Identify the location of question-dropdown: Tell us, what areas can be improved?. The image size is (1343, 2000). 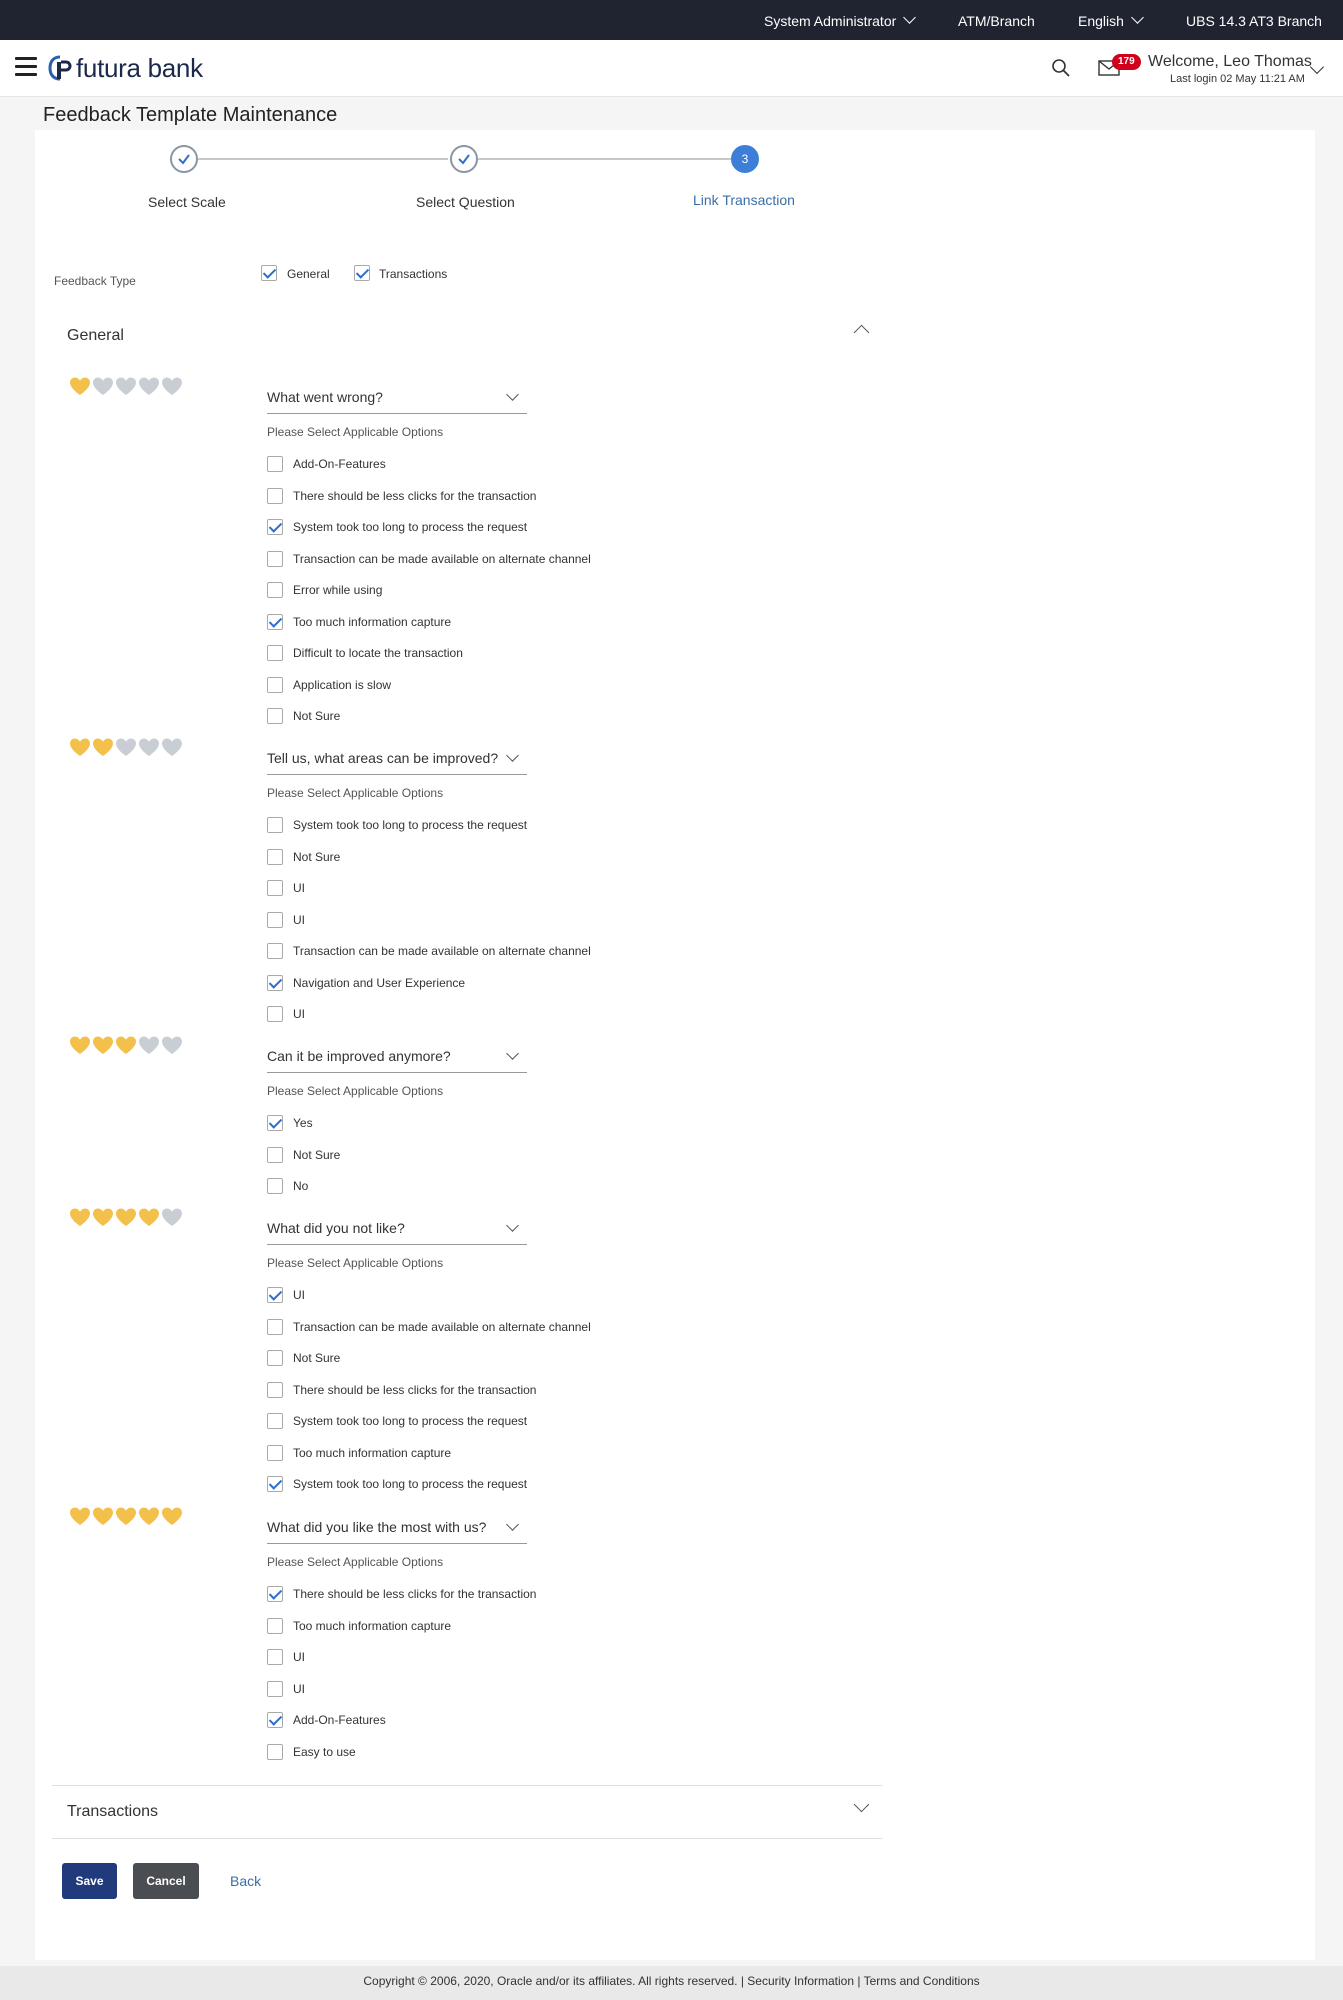
(397, 760).